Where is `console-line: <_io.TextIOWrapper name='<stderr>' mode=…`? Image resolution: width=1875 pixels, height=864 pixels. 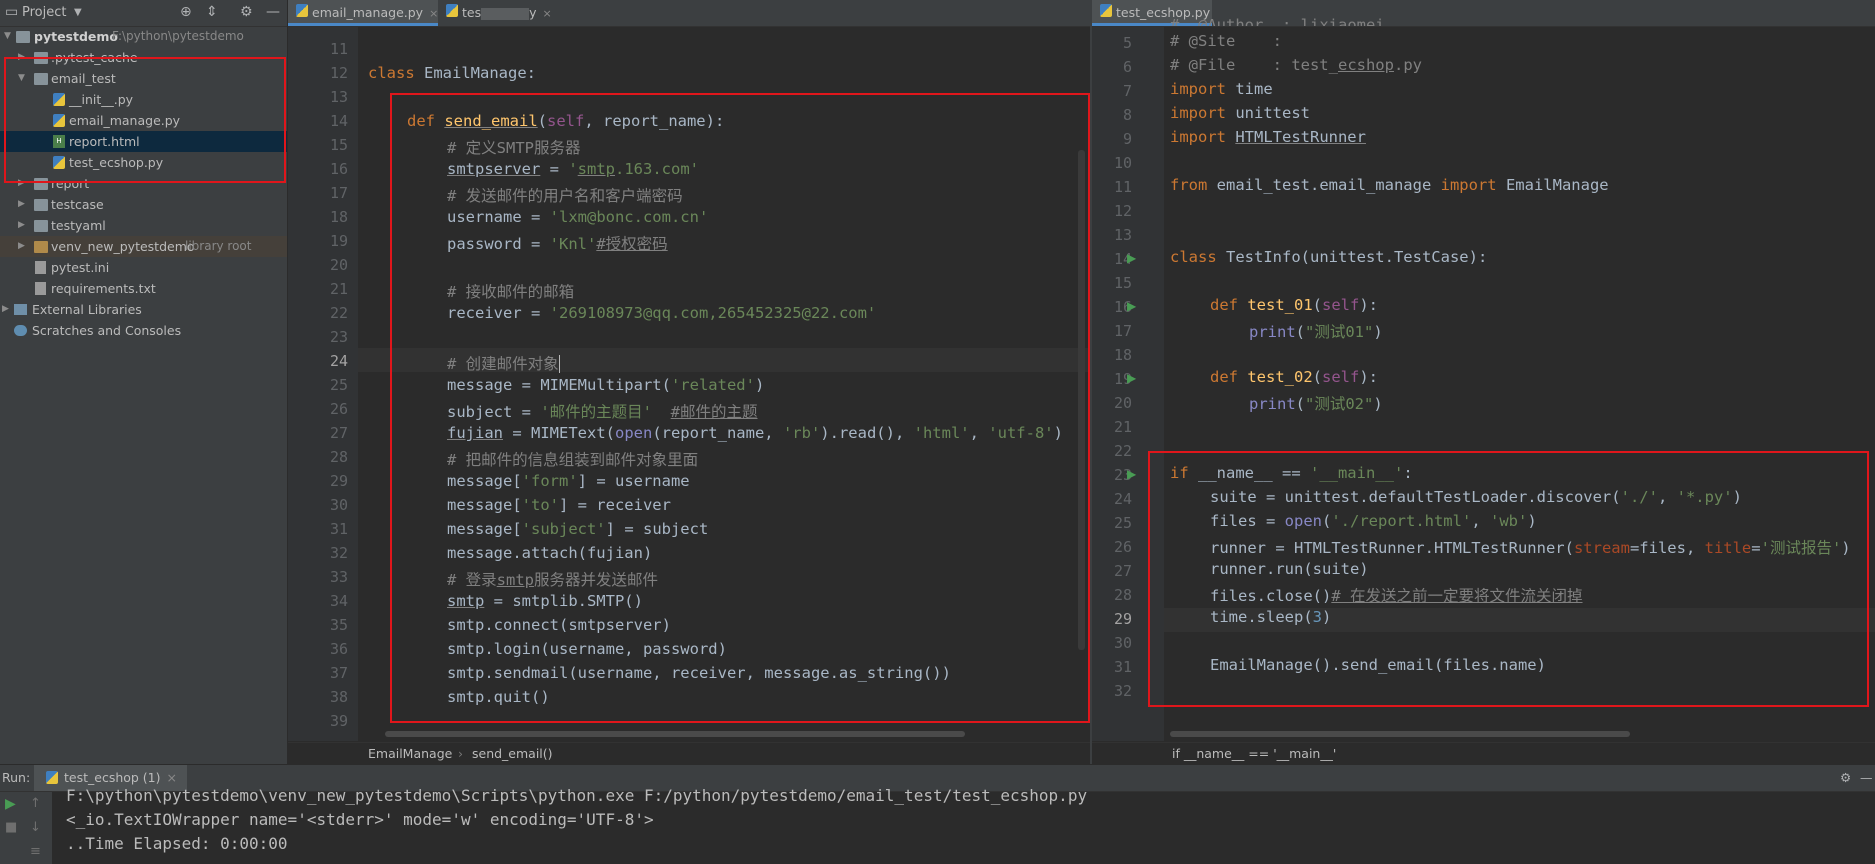 console-line: <_io.TextIOWrapper name='<stderr>' mode=… is located at coordinates (360, 819).